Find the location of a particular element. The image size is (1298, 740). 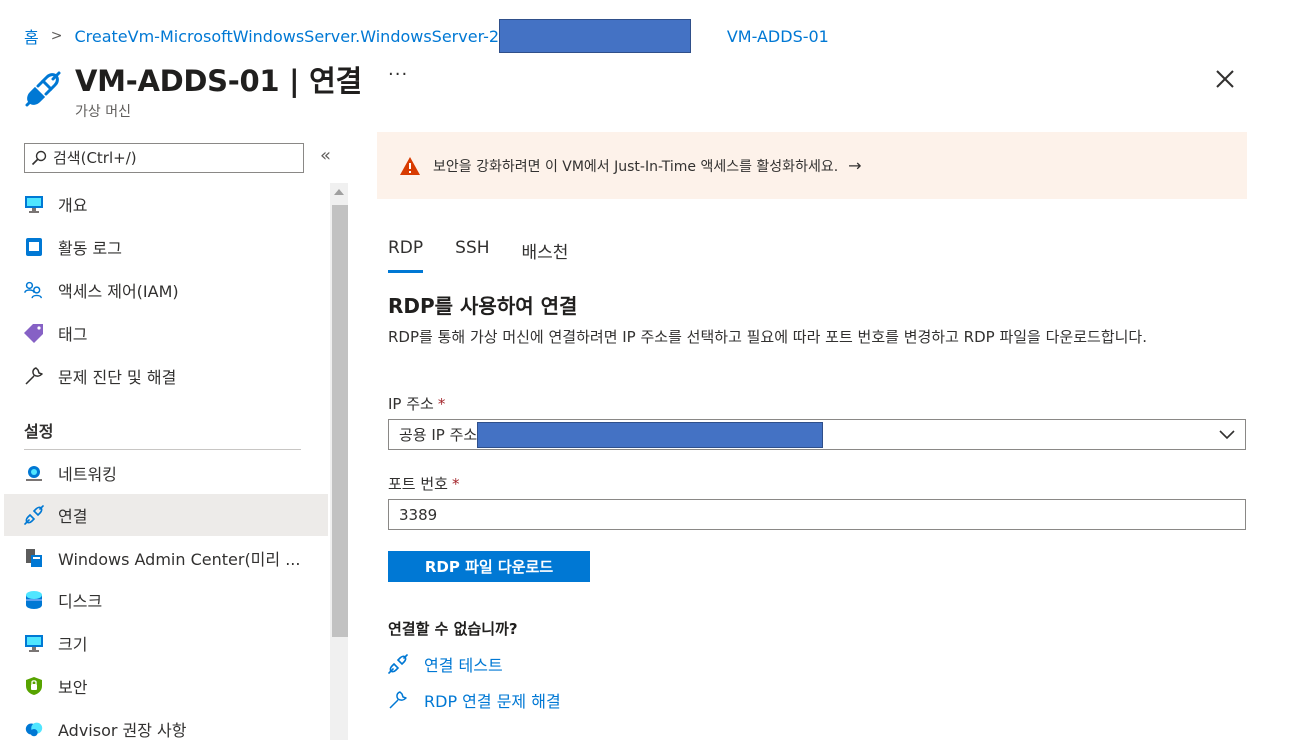

search-input is located at coordinates (164, 158).